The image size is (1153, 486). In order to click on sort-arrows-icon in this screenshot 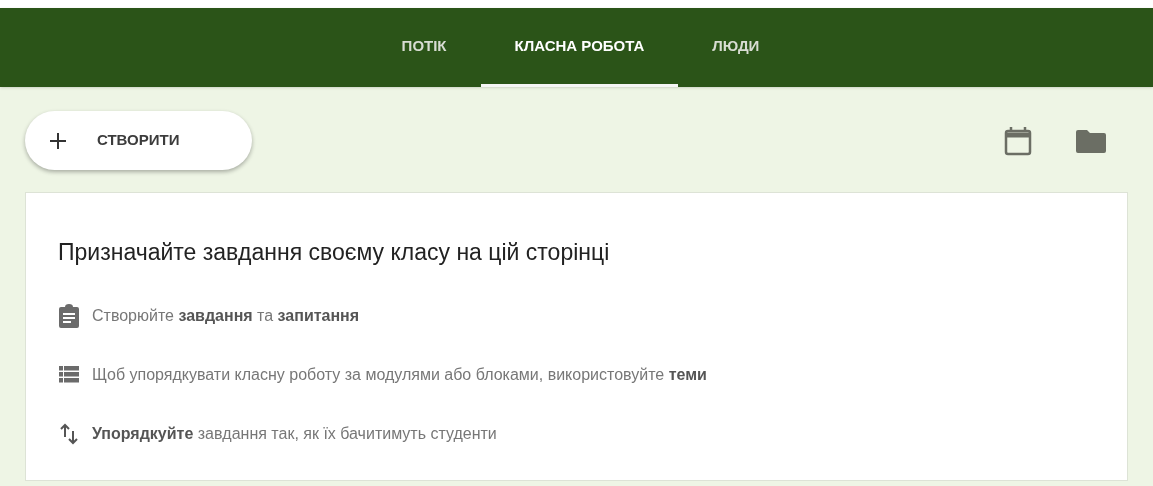, I will do `click(69, 433)`.